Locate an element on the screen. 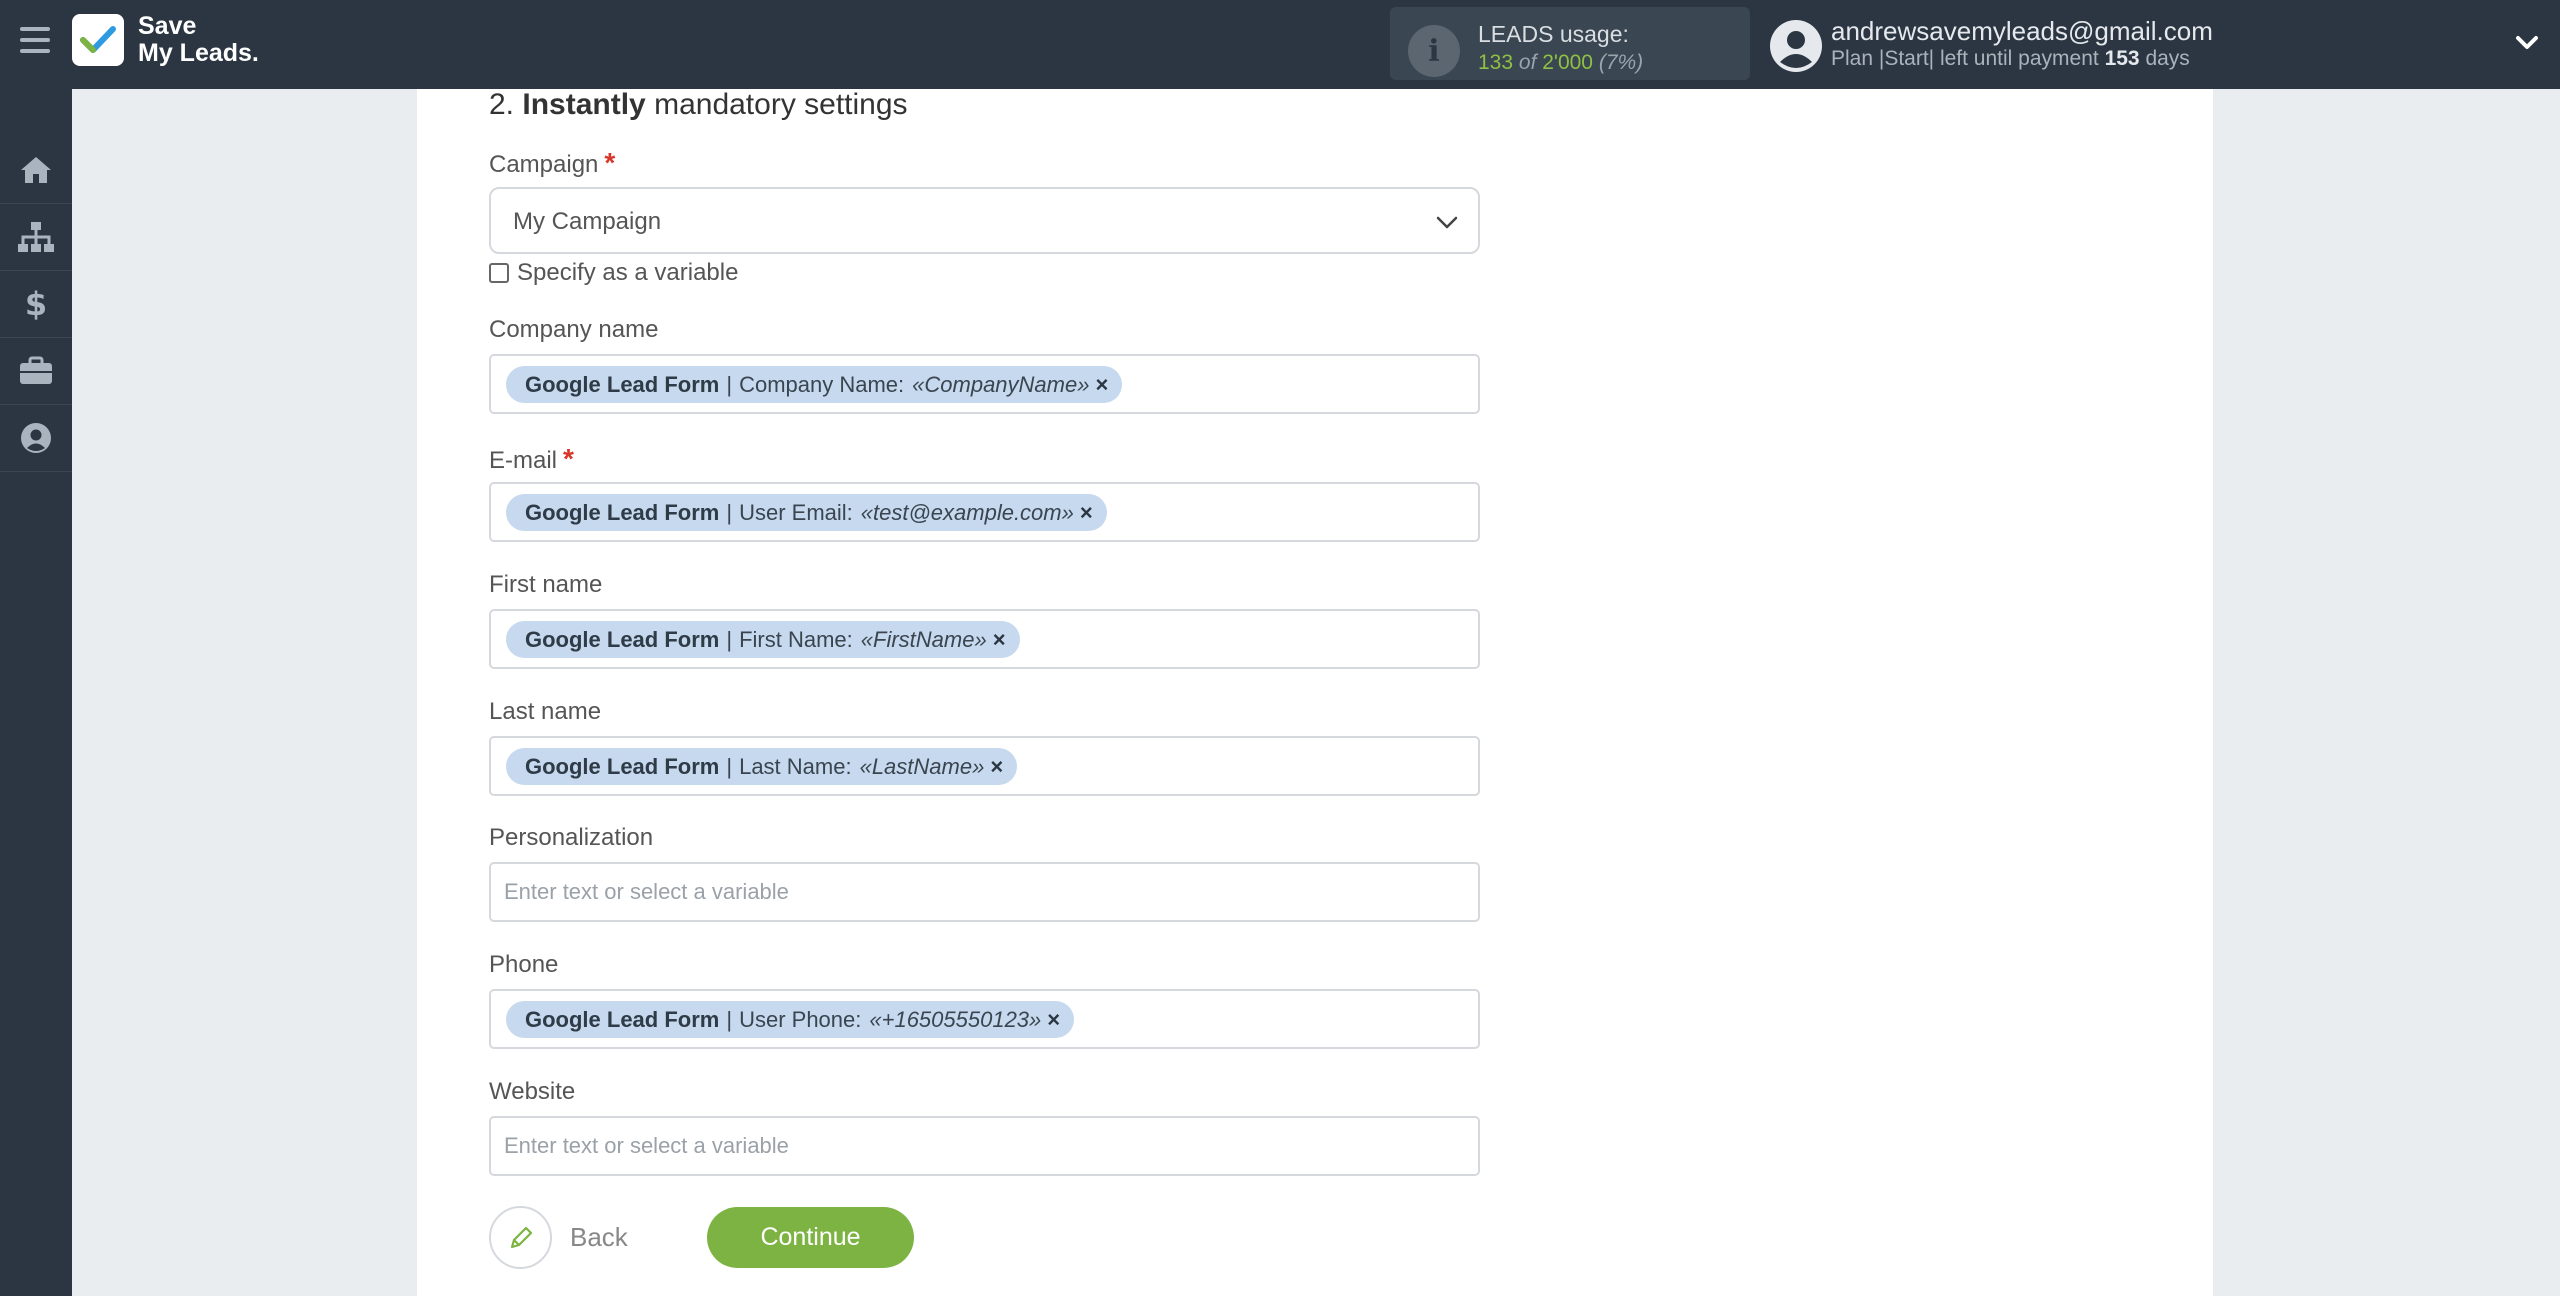 The image size is (2560, 1296). tag-field: Company Name: is located at coordinates (822, 384).